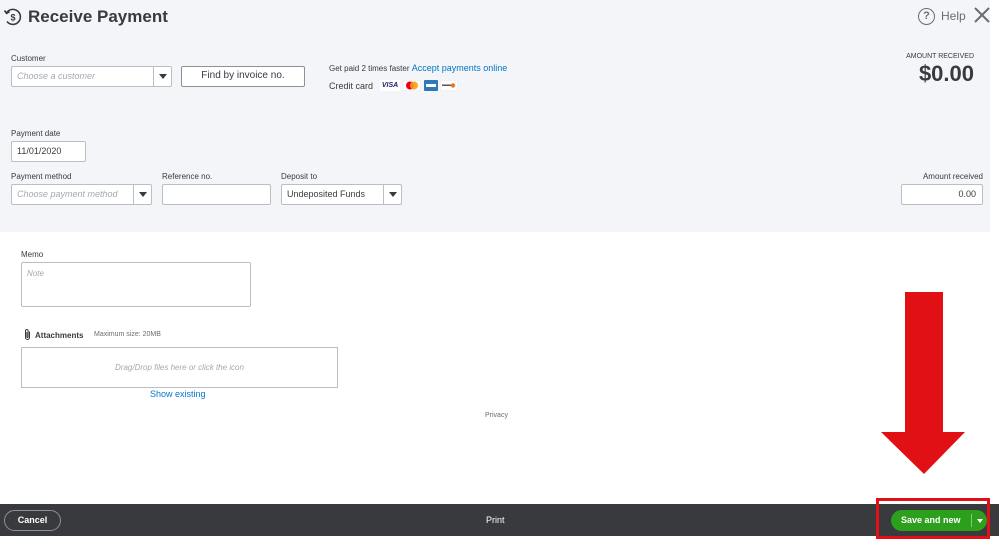 The width and height of the screenshot is (999, 549). I want to click on print-button: Print, so click(495, 520).